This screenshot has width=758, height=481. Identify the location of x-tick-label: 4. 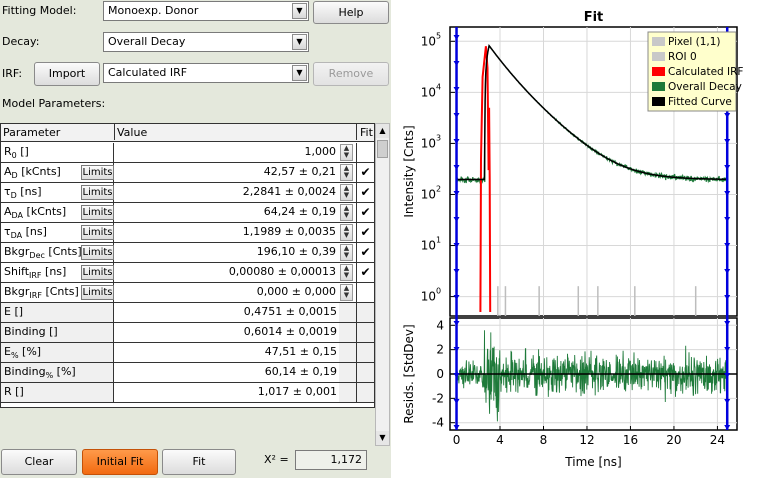
(500, 440).